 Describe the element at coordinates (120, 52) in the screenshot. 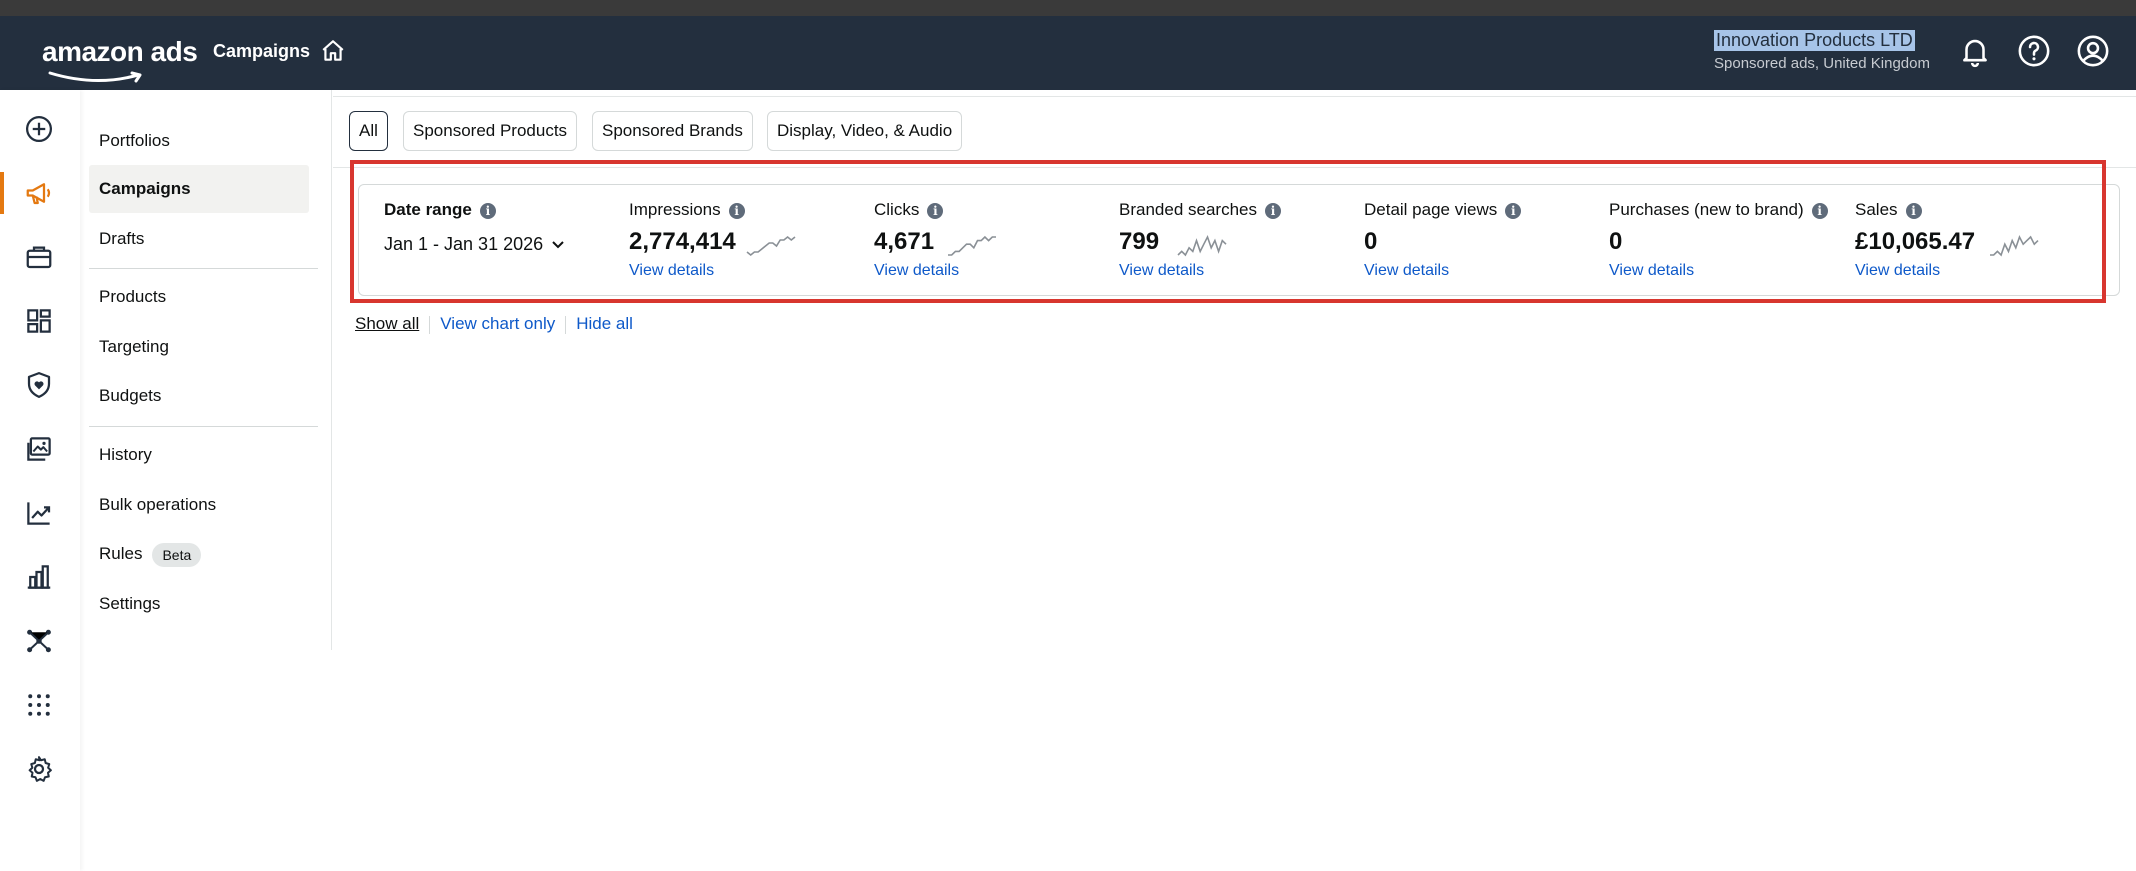

I see `amazon-ads-logo: amazon ads` at that location.